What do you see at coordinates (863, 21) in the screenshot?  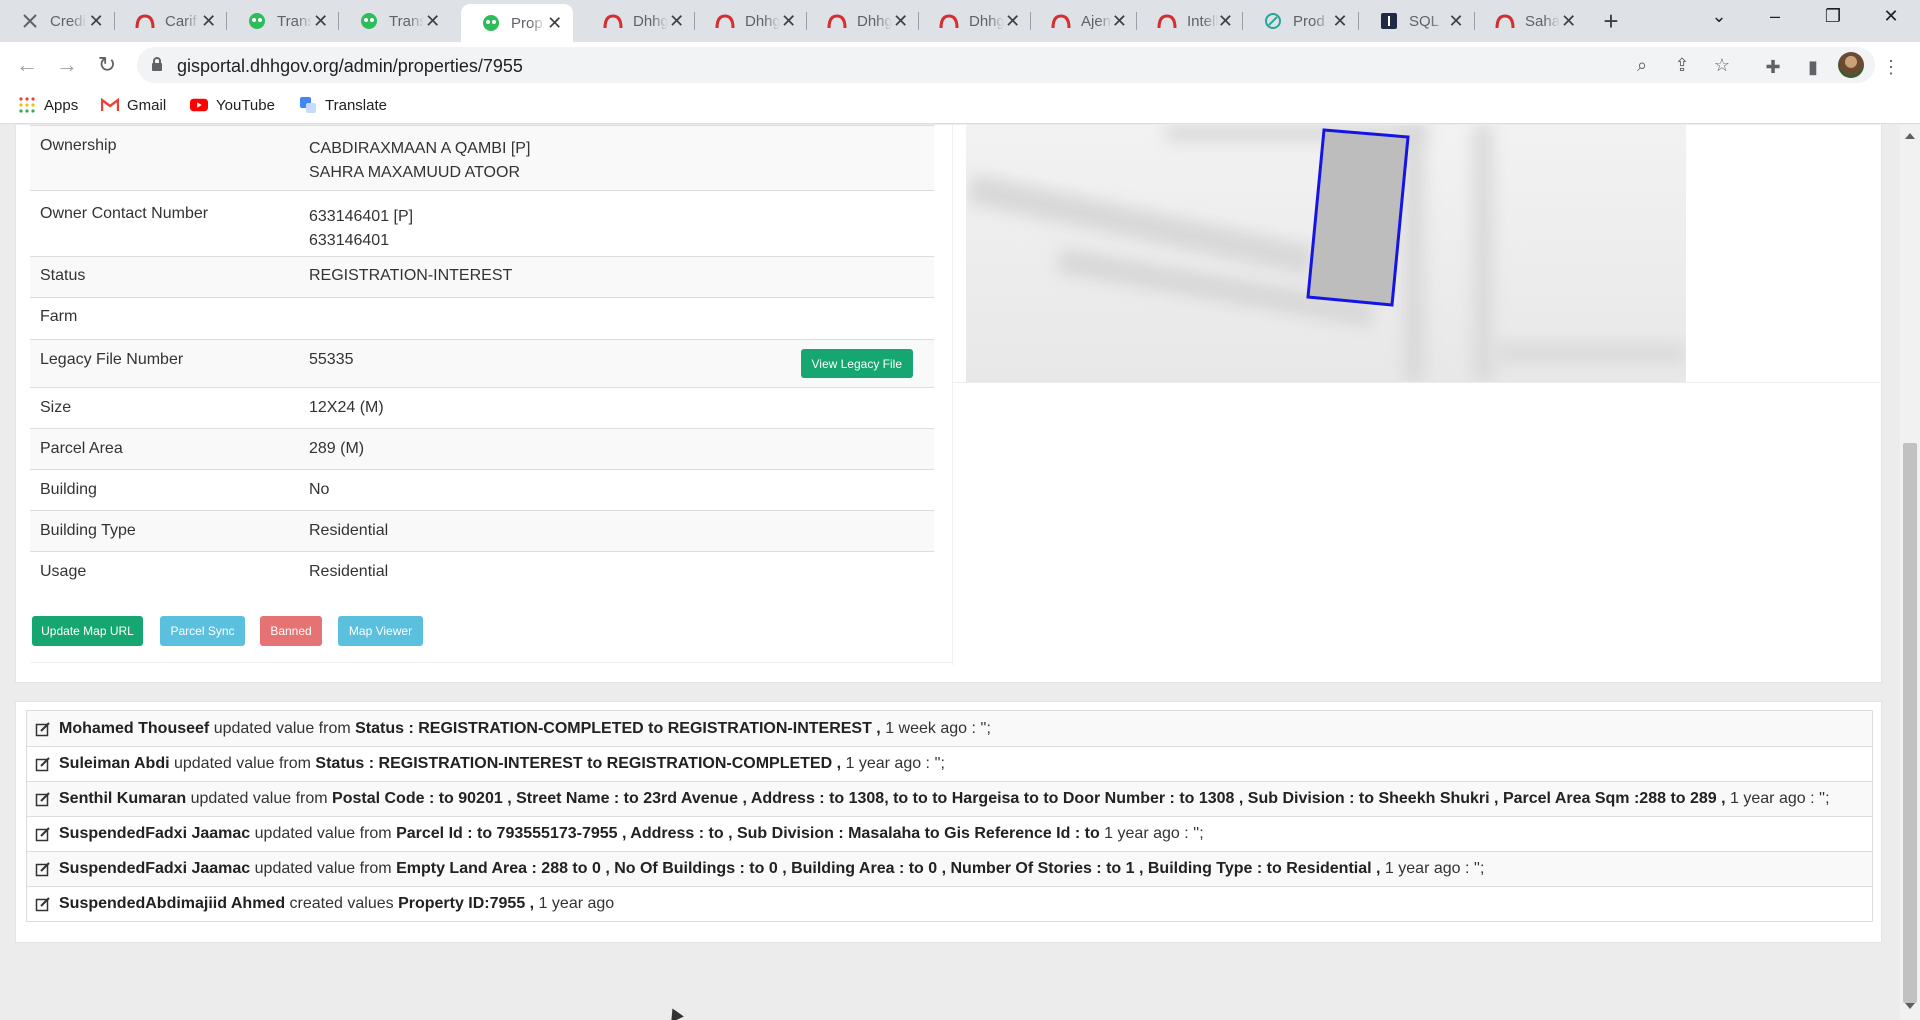 I see `tab-7: Dhhg ✕` at bounding box center [863, 21].